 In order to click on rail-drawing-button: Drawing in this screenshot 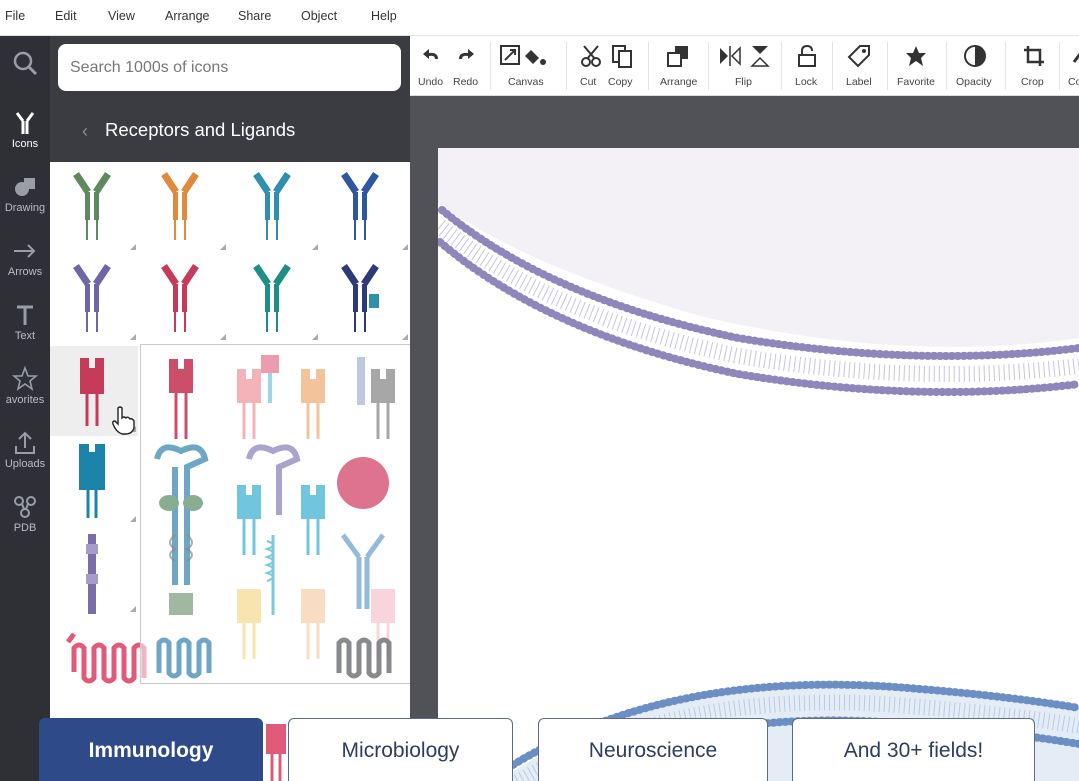, I will do `click(25, 204)`.